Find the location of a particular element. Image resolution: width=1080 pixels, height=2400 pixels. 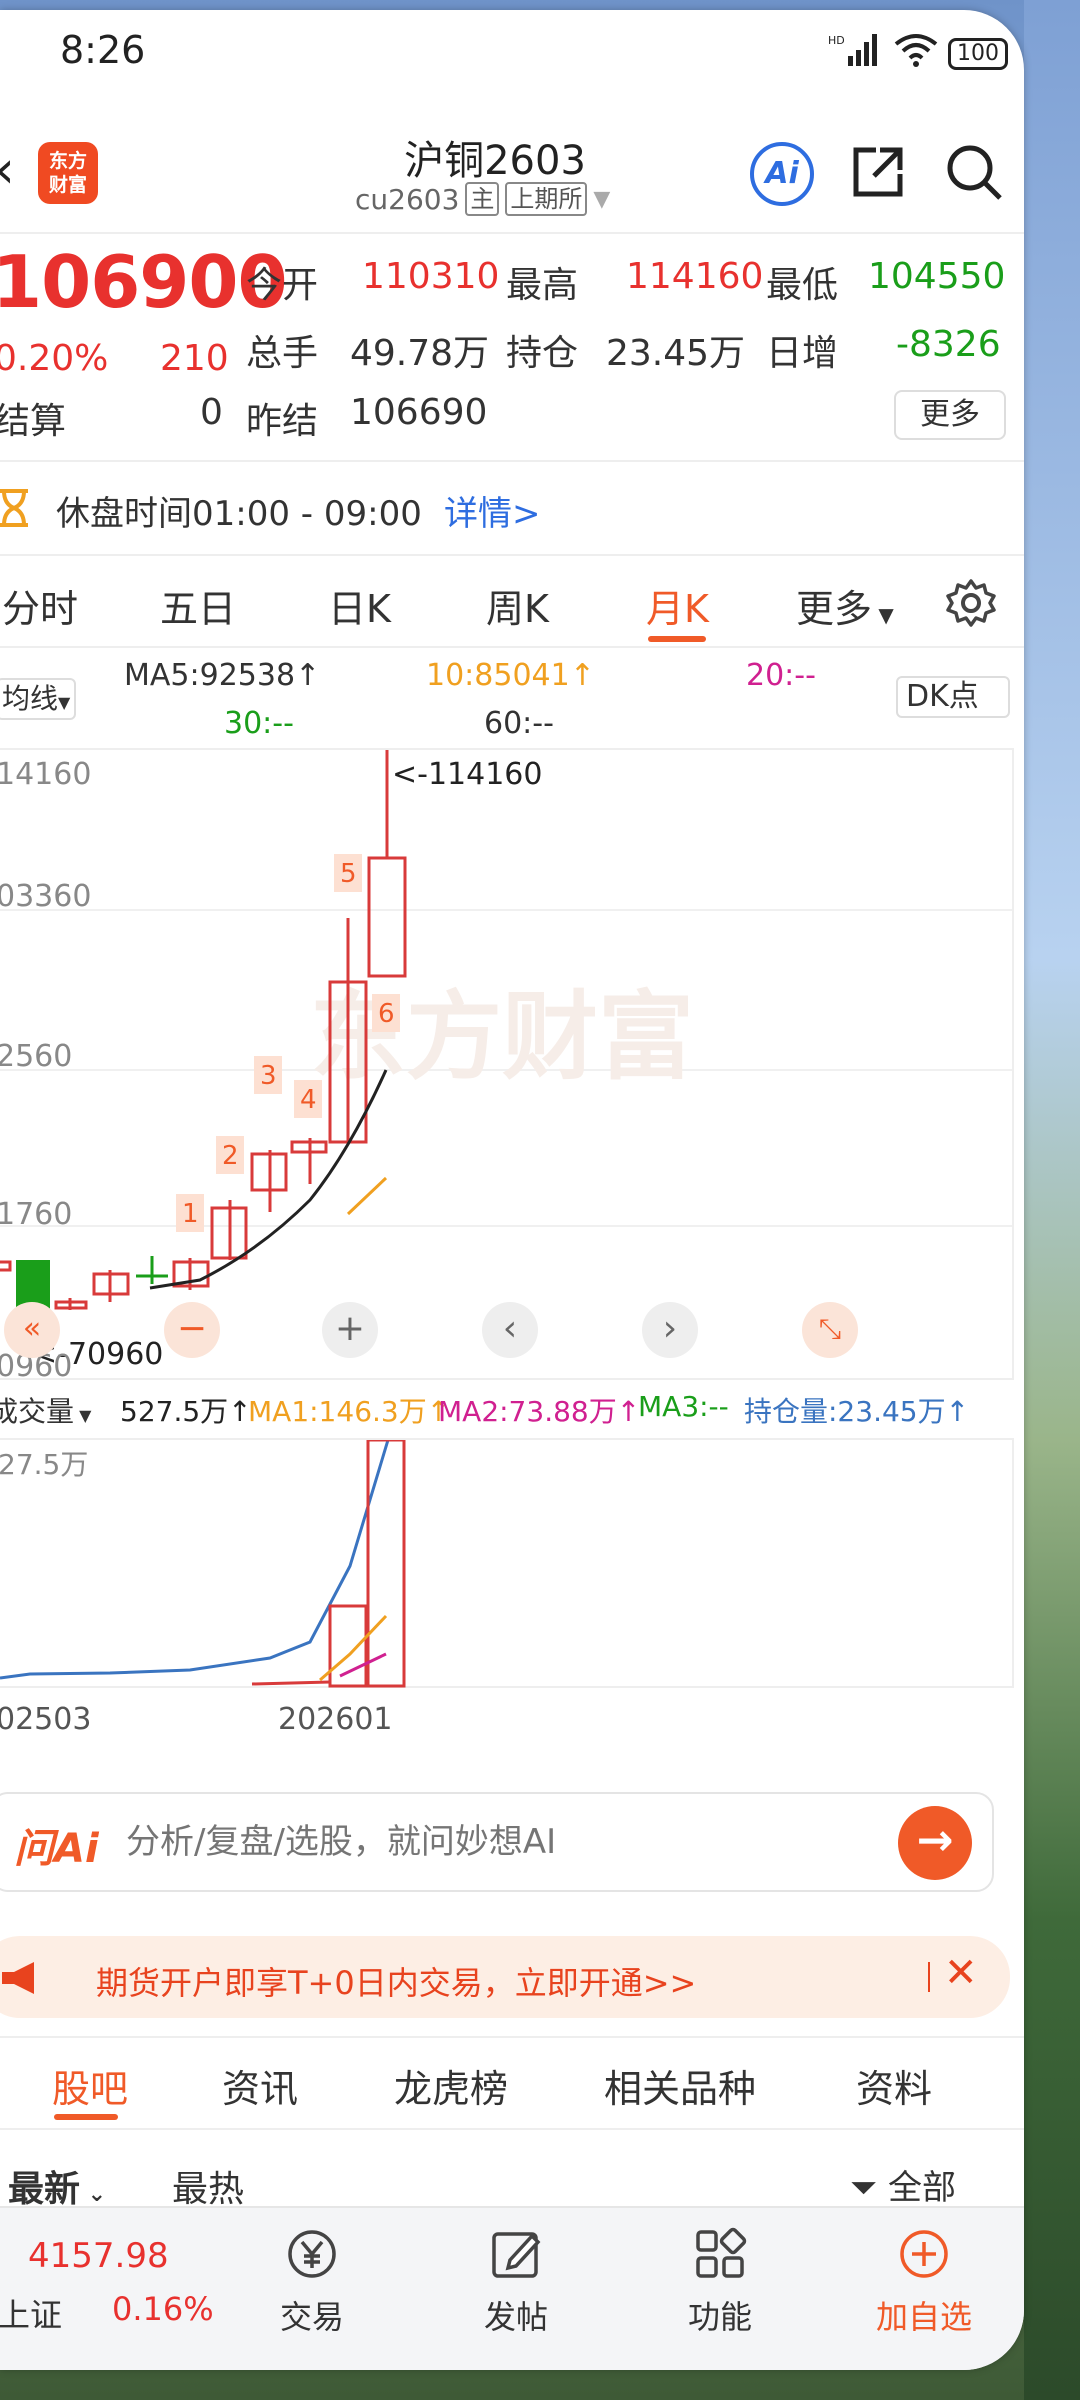

tab-profile: 资料 is located at coordinates (894, 2085).